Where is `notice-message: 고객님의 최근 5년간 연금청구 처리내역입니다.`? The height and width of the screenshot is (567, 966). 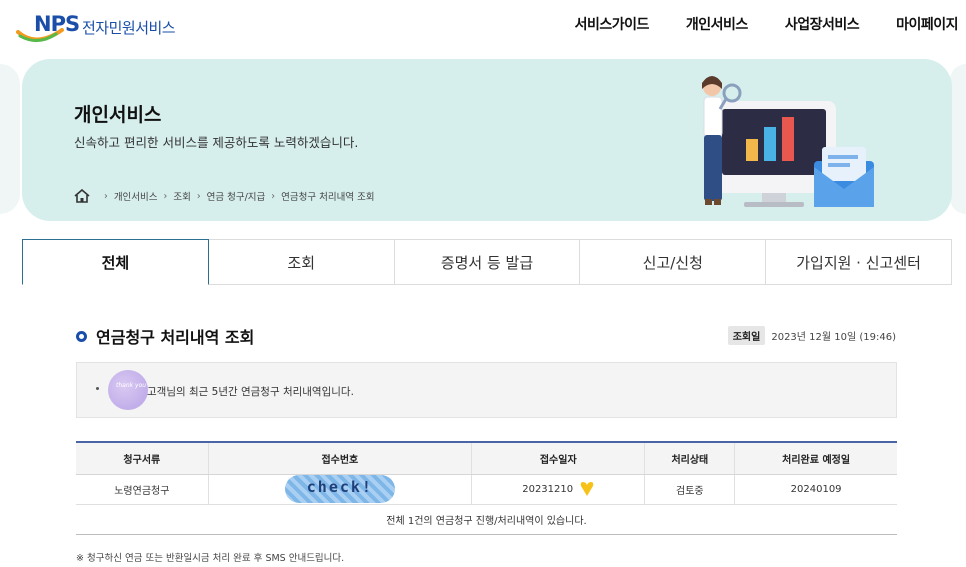 notice-message: 고객님의 최근 5년간 연금청구 처리내역입니다. is located at coordinates (250, 392).